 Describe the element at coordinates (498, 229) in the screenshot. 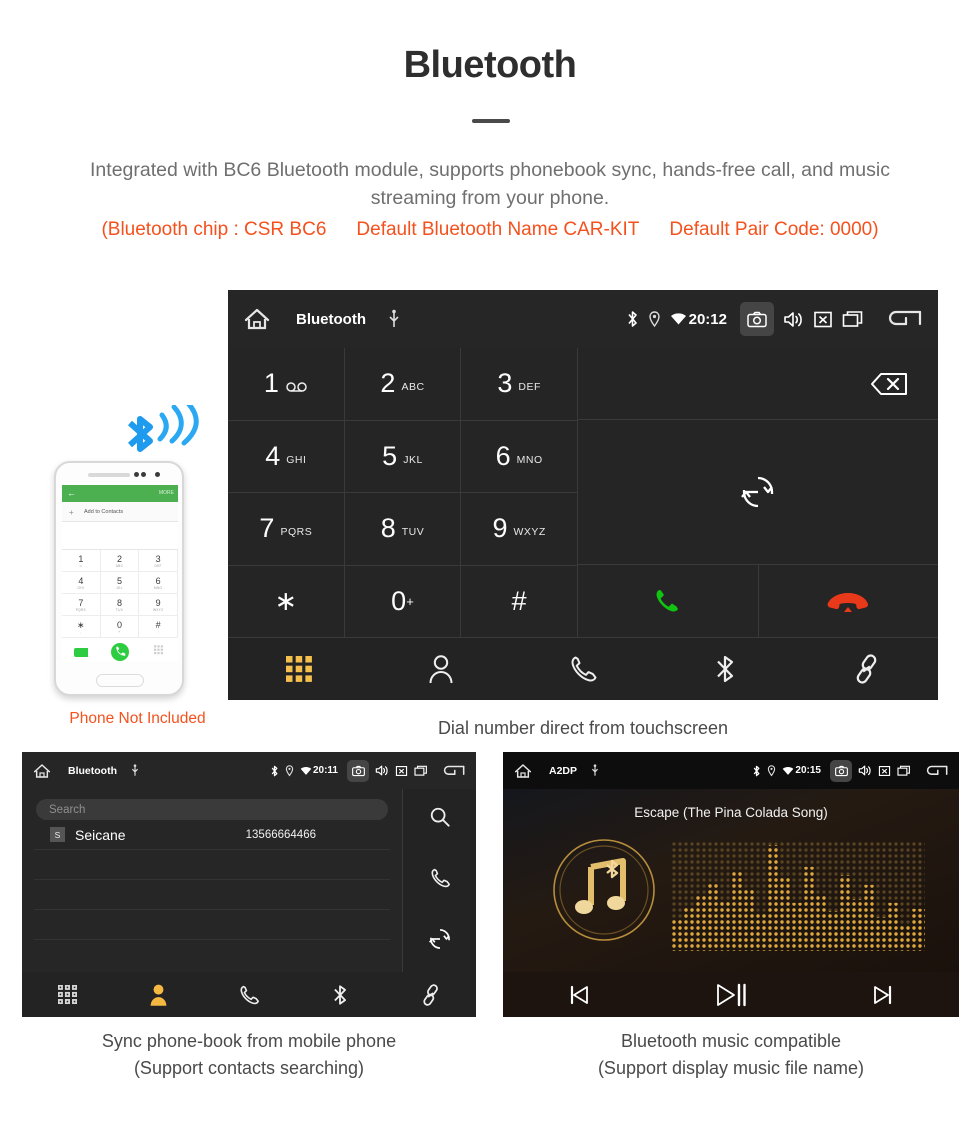

I see `spec-bt-name: Default Bluetooth Name CAR-KIT` at that location.